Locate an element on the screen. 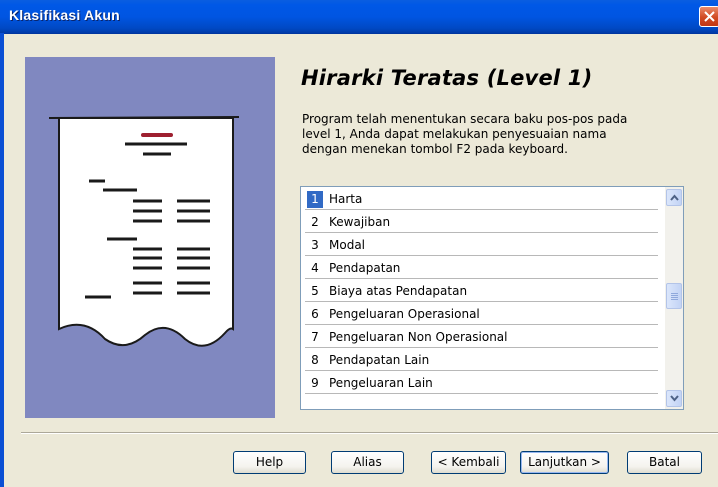 The width and height of the screenshot is (718, 487). list-item-label: Pendapatan is located at coordinates (365, 268).